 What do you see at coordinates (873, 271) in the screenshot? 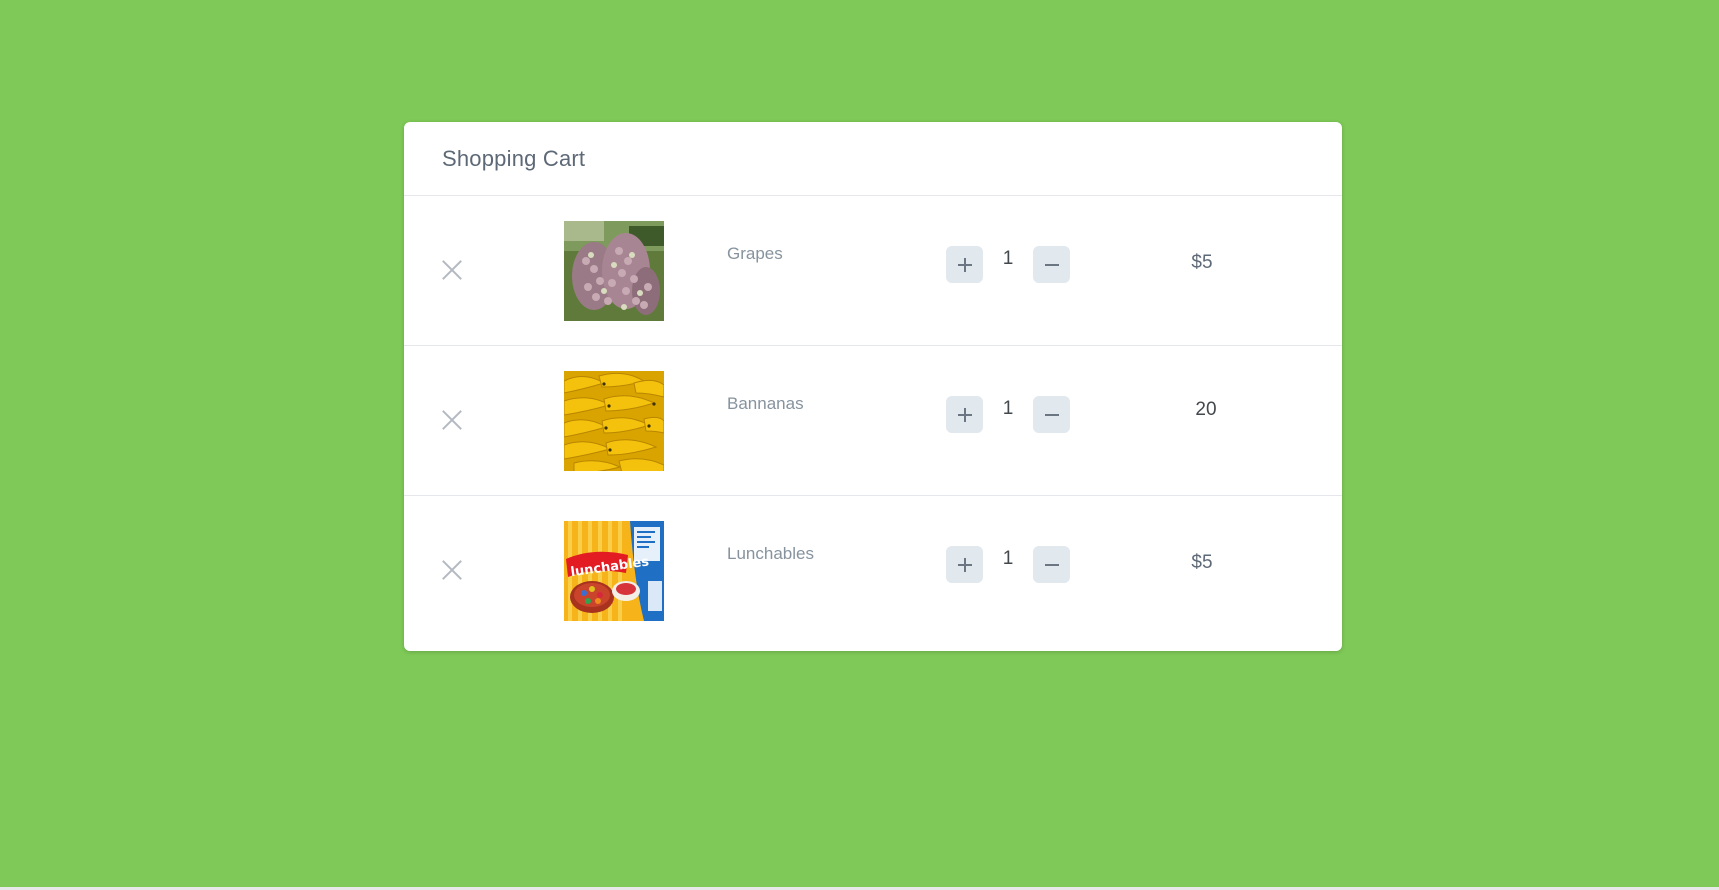
I see `cart-item-grapes: Grapes 1 $5` at bounding box center [873, 271].